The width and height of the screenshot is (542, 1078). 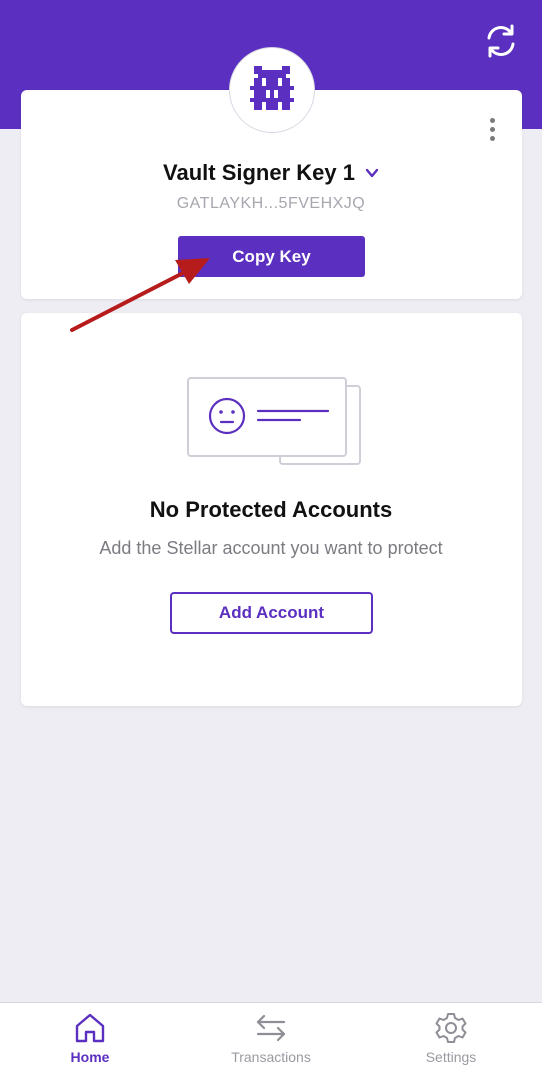 I want to click on add-account-button: Add Account, so click(x=271, y=613).